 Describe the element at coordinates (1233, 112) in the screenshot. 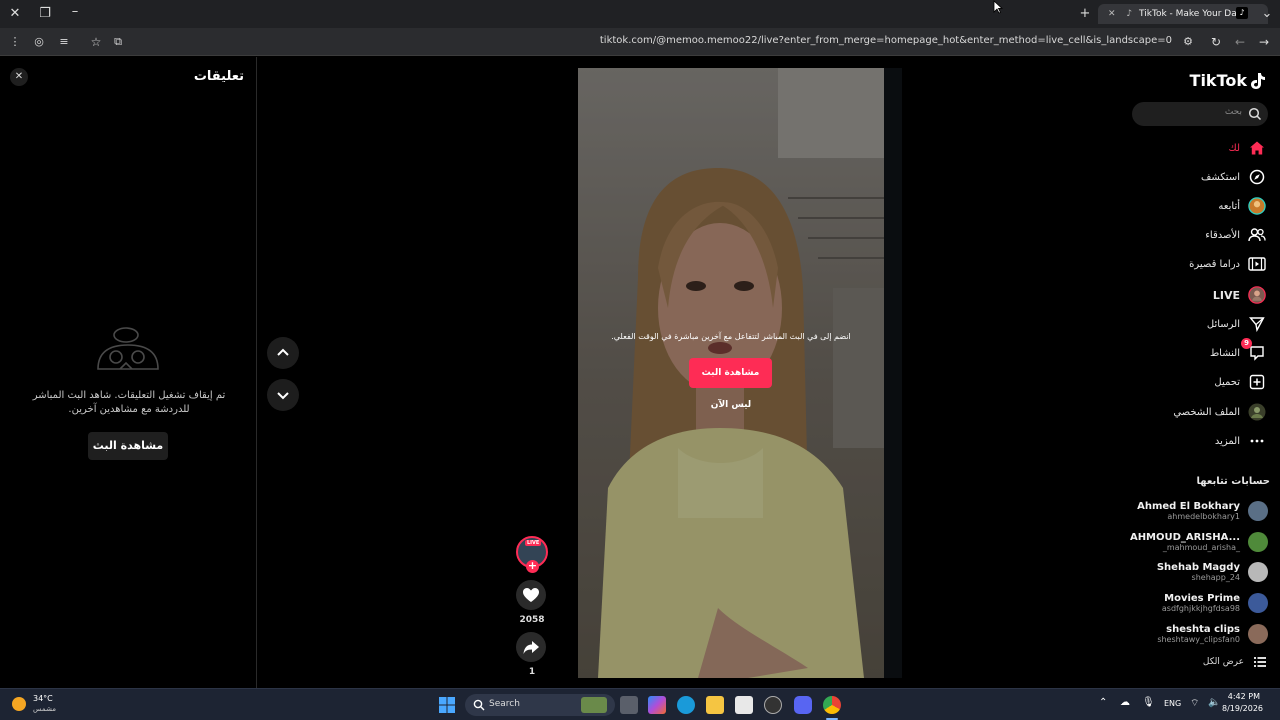

I see `search-placeholder: بحث` at that location.